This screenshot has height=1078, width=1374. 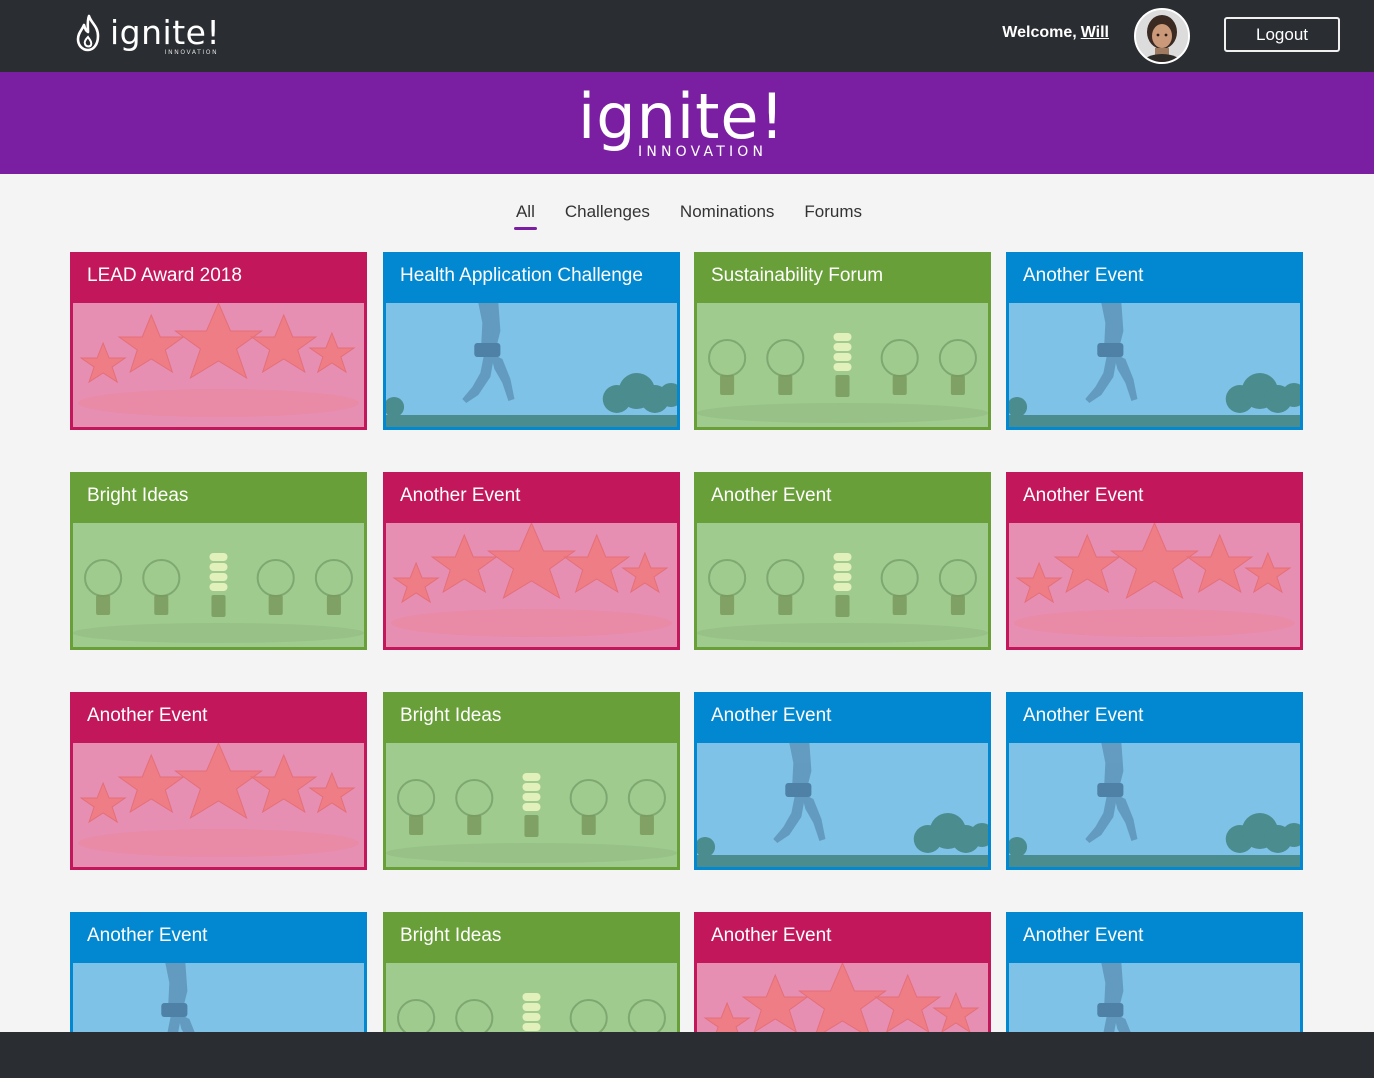 I want to click on banner-logo: ignite! INNOVATION, so click(x=682, y=121).